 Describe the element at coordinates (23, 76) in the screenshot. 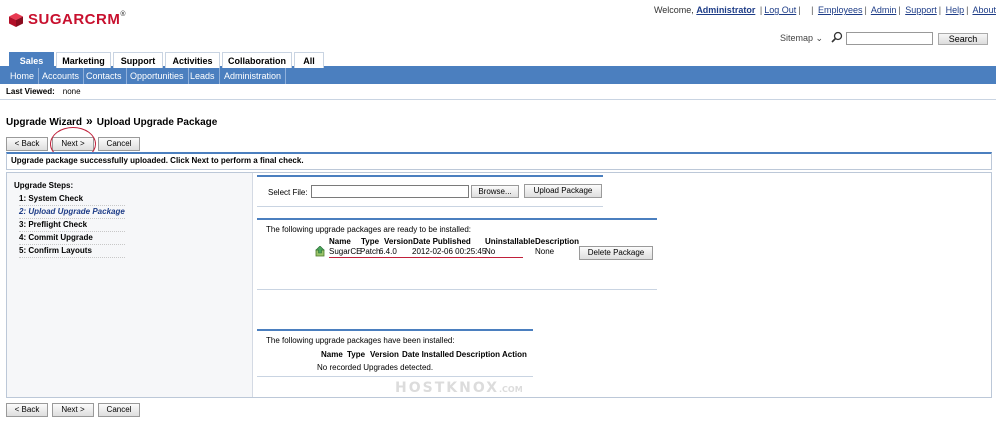

I see `subtab-home: Home` at that location.